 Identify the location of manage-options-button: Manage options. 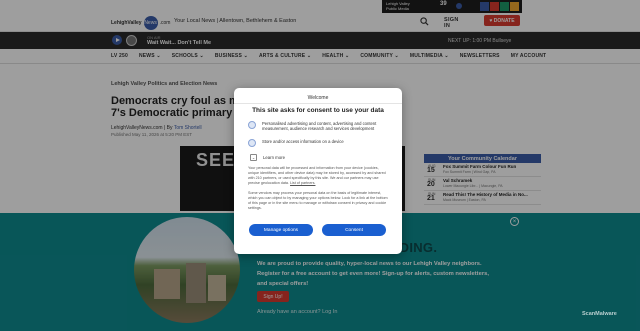
(281, 230).